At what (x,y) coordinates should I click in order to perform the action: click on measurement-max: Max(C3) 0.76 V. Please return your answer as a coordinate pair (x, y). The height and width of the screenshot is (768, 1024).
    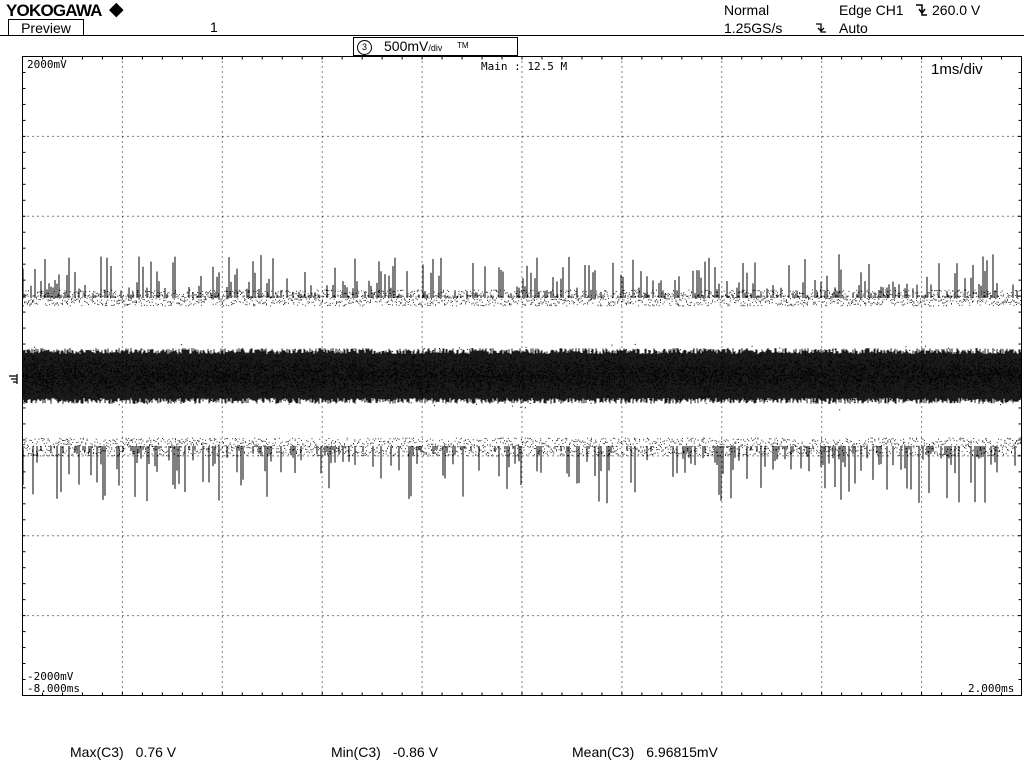
    Looking at the image, I should click on (123, 752).